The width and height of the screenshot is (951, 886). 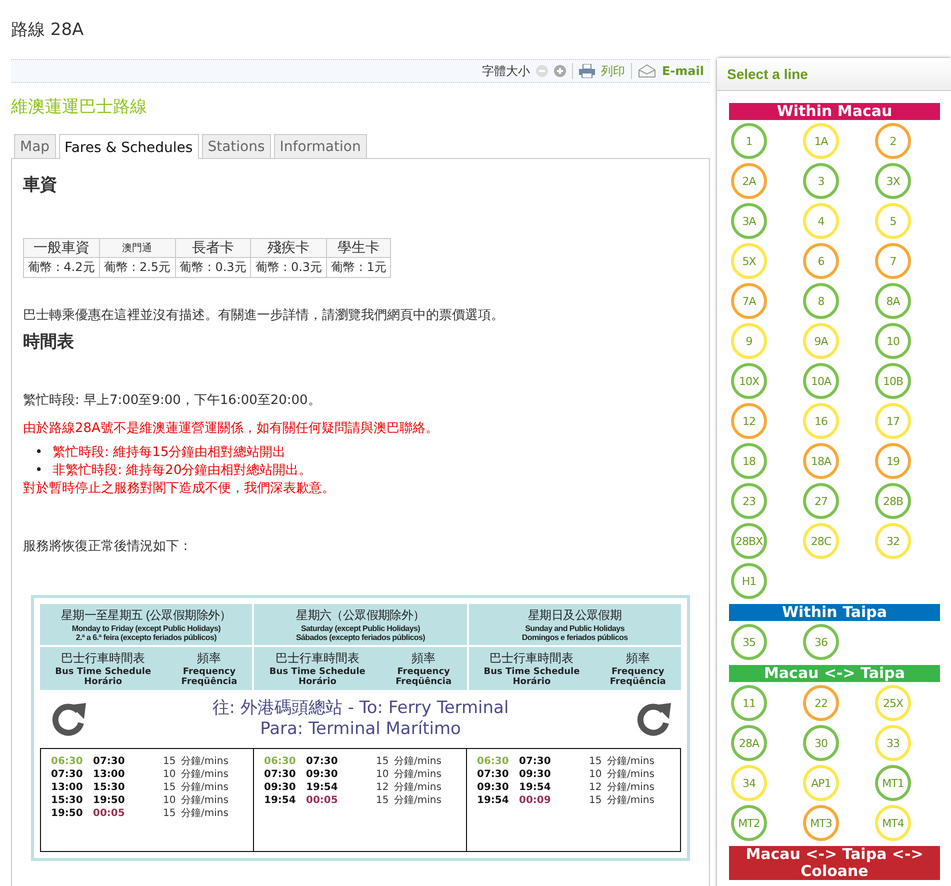 What do you see at coordinates (749, 381) in the screenshot?
I see `line-button: 10X` at bounding box center [749, 381].